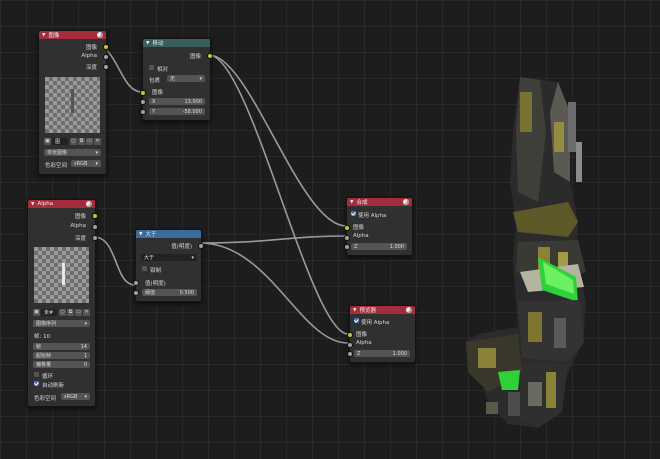 Image resolution: width=660 pixels, height=459 pixels. Describe the element at coordinates (144, 268) in the screenshot. I see `clamp-checkbox` at that location.